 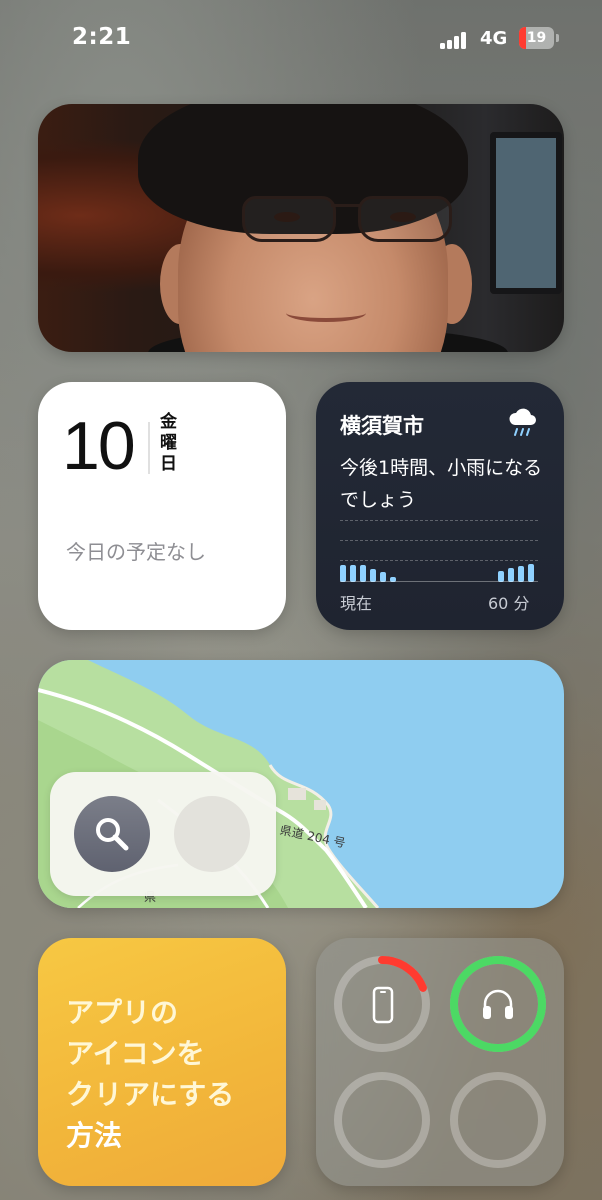 I want to click on headphones-icon, so click(x=498, y=1004).